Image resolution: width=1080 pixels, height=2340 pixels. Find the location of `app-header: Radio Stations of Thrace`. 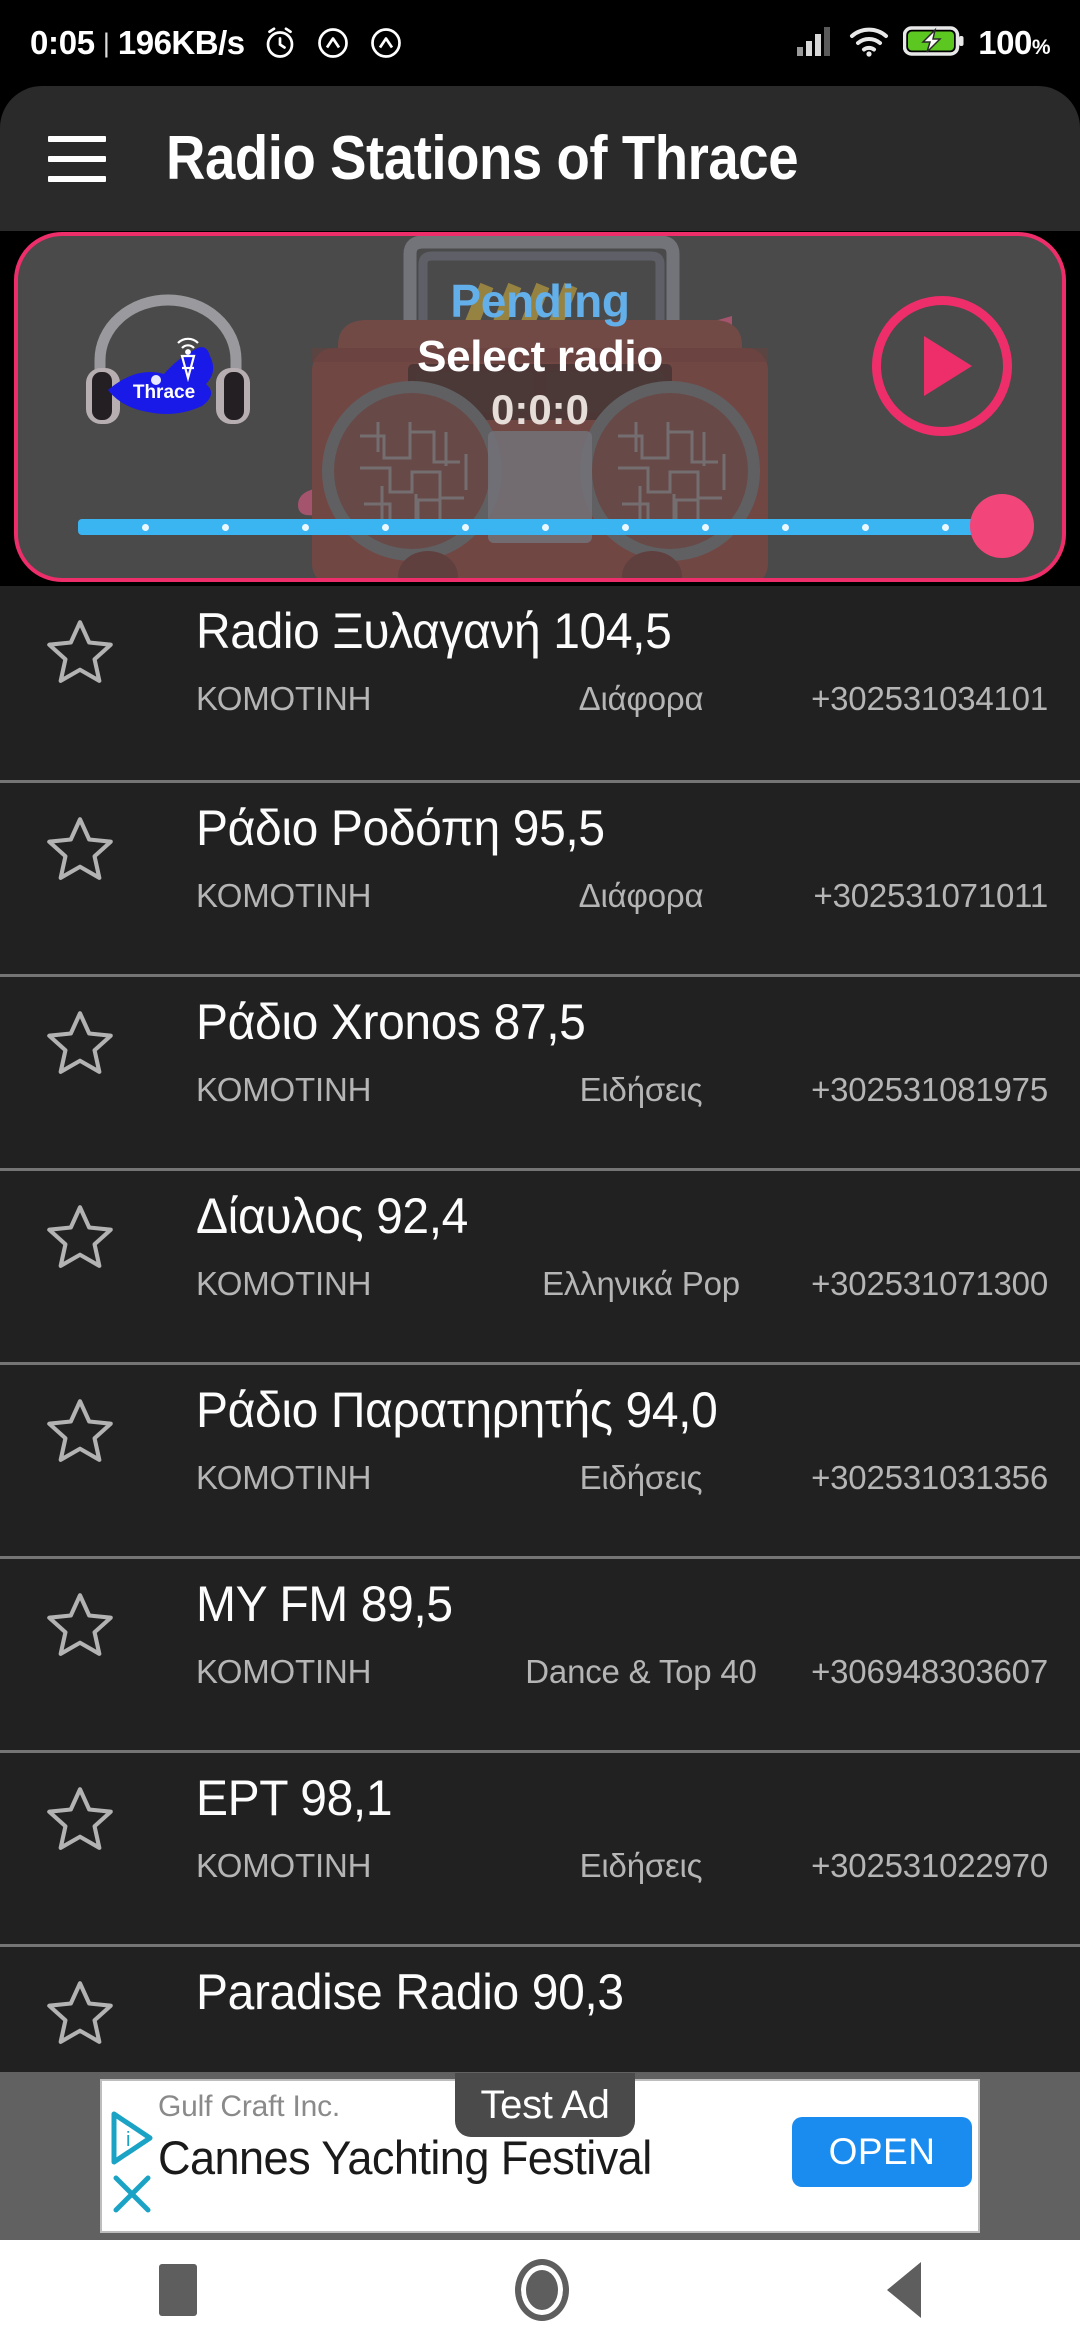

app-header: Radio Stations of Thrace is located at coordinates (540, 158).